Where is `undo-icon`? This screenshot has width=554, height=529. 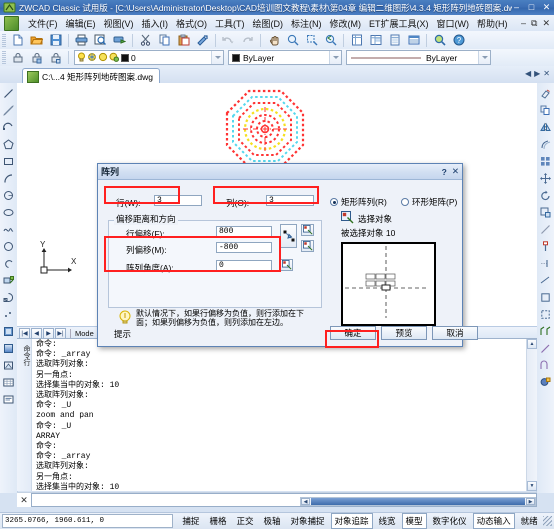
undo-icon is located at coordinates (228, 40).